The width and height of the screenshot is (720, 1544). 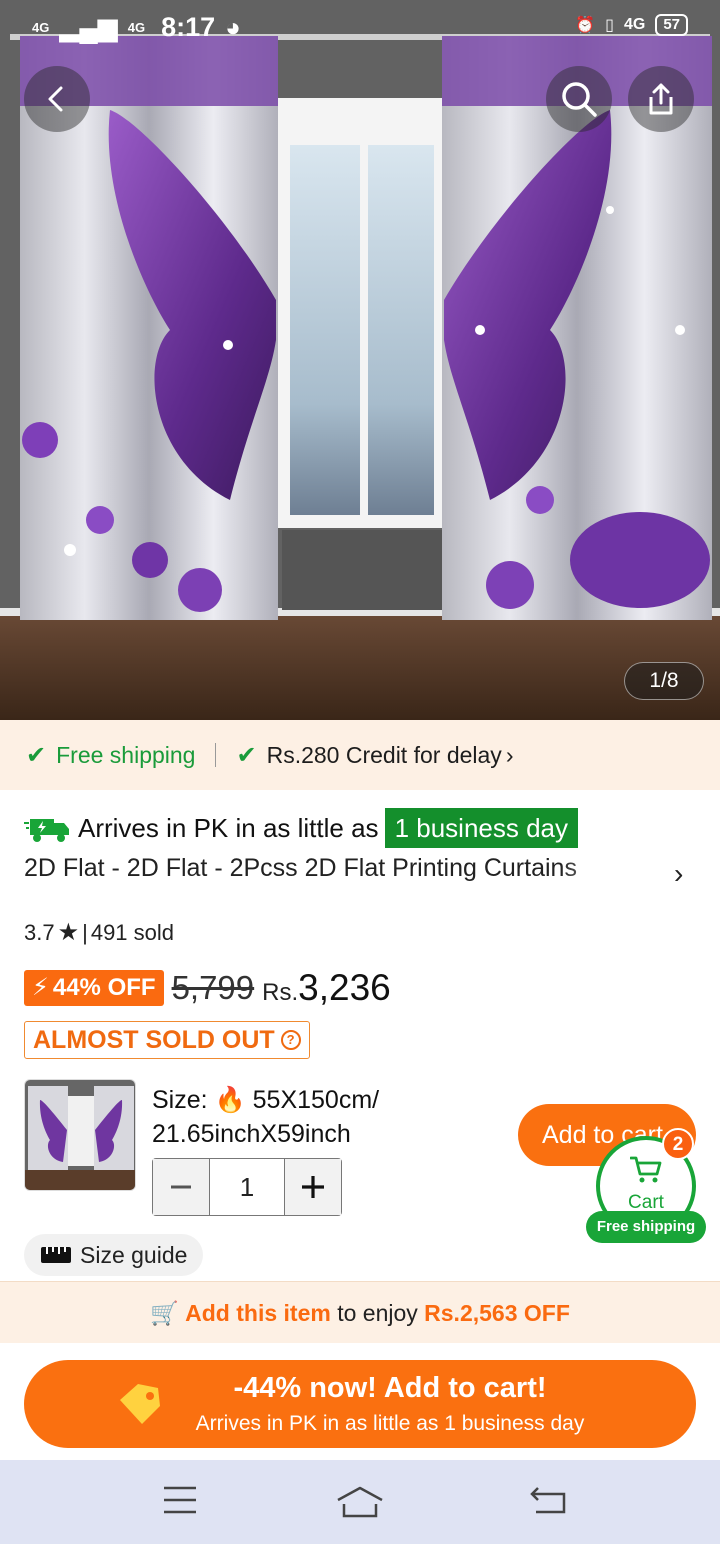 I want to click on system-navigation-bar, so click(x=360, y=1502).